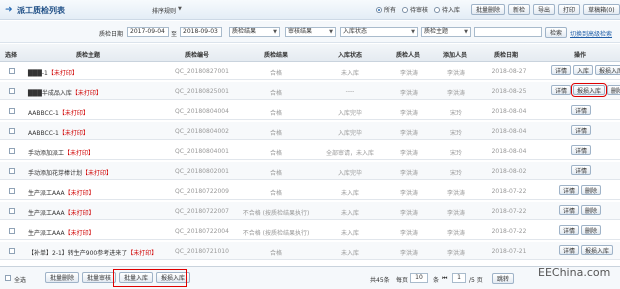  I want to click on stock-cell: 未入库, so click(349, 193).